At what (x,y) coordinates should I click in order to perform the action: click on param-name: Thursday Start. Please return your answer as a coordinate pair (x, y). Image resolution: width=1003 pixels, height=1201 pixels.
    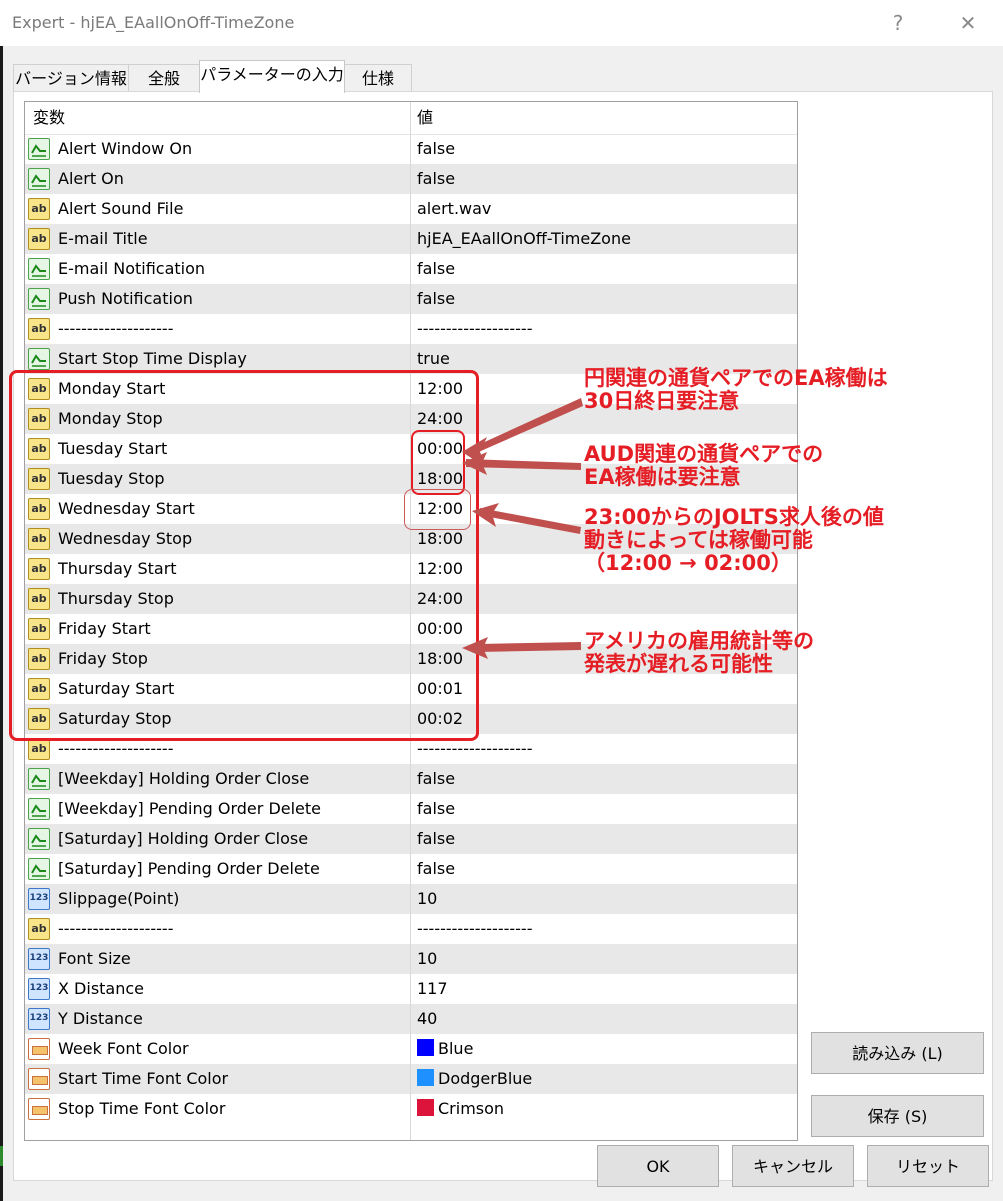
    Looking at the image, I should click on (117, 568).